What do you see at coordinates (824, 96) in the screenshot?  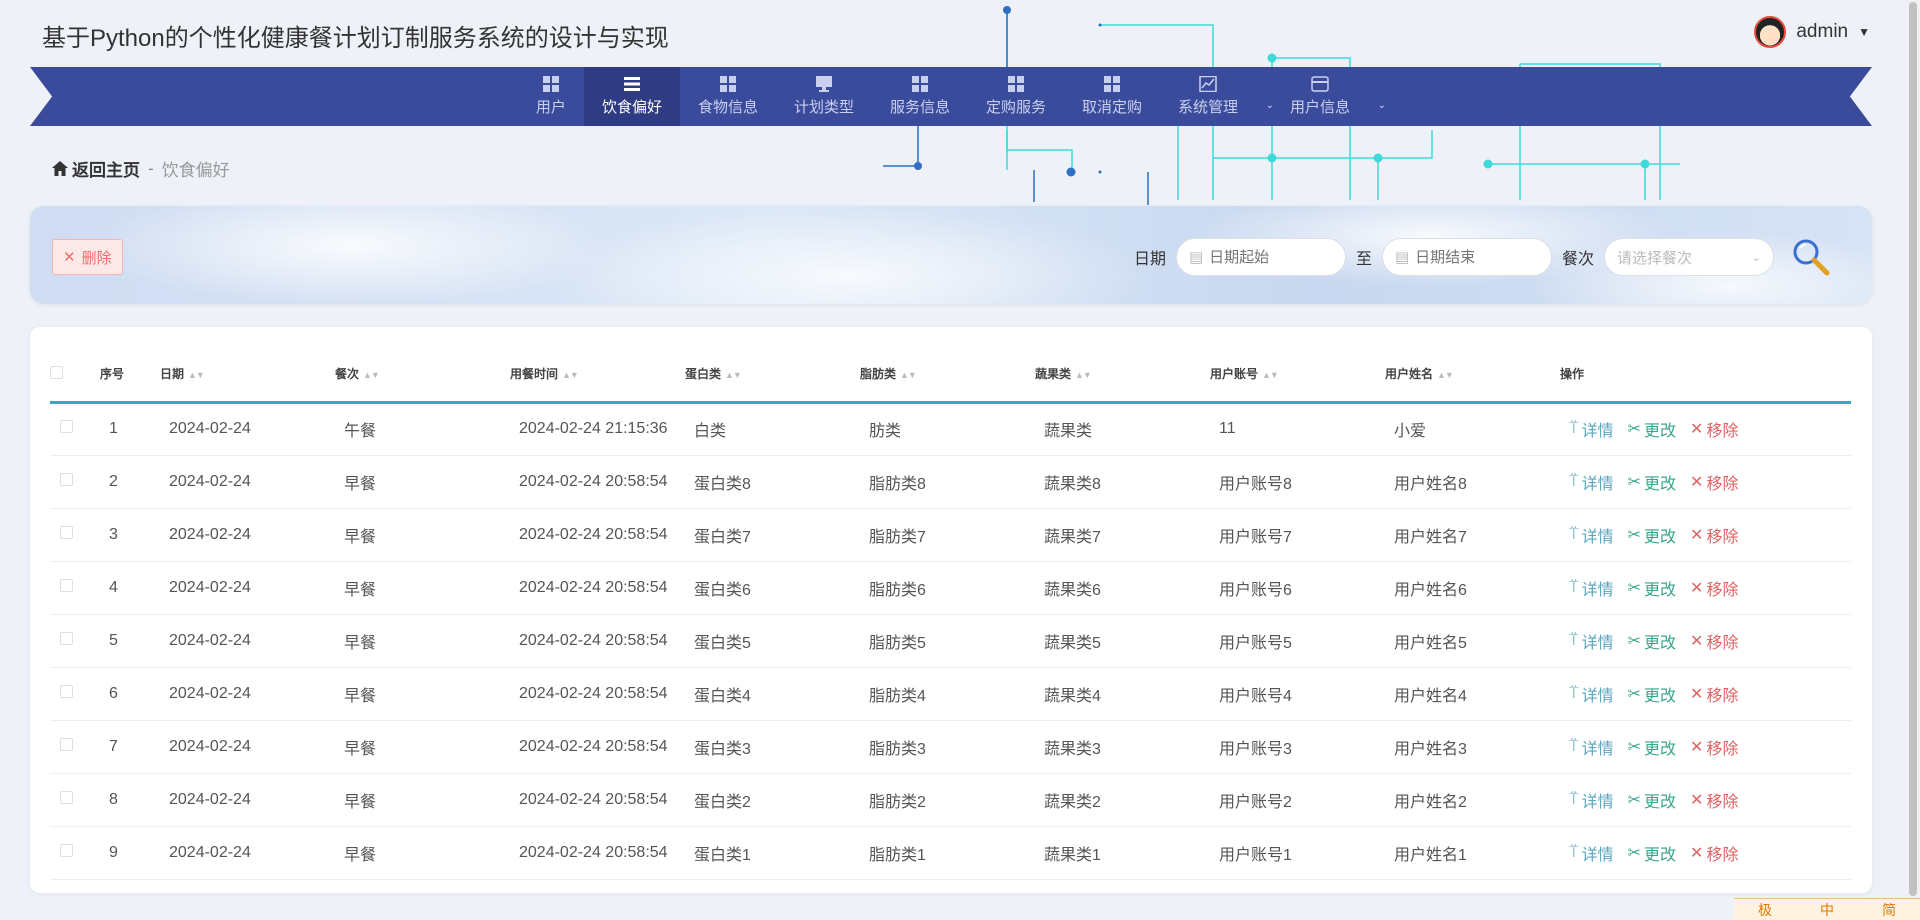 I see `nav-item-3: 计划类型` at bounding box center [824, 96].